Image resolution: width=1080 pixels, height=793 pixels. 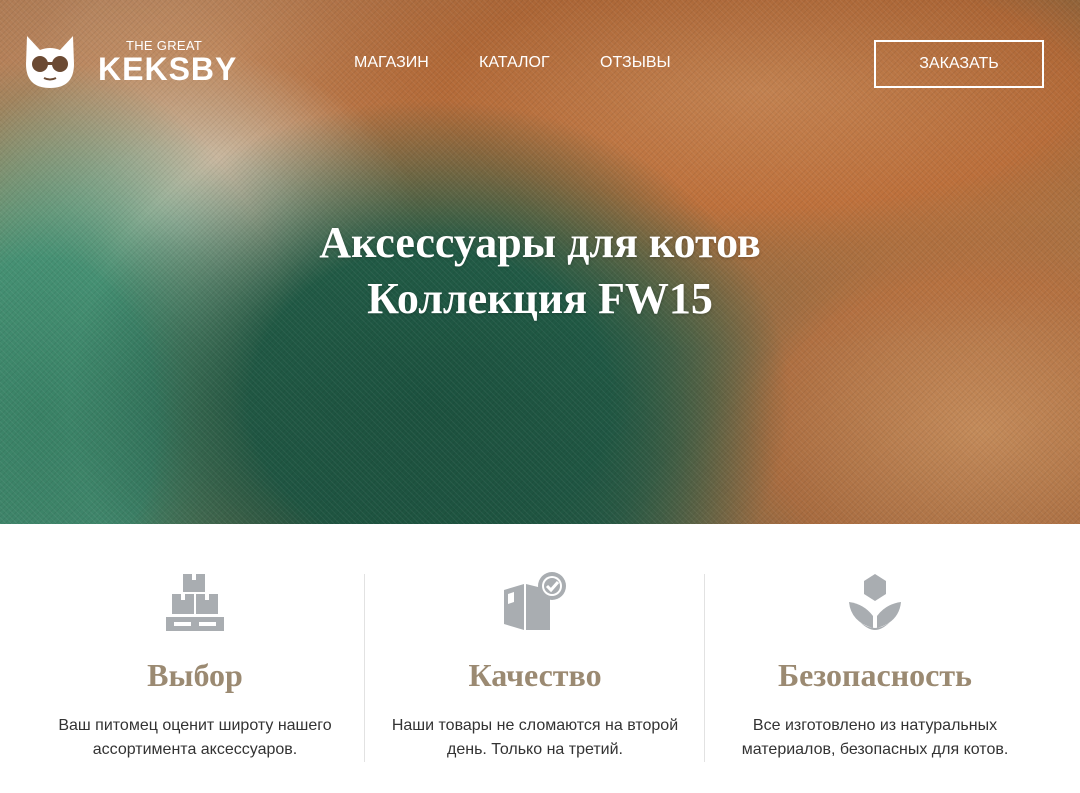 What do you see at coordinates (50, 62) in the screenshot?
I see `cat-sunglasses-logo-icon` at bounding box center [50, 62].